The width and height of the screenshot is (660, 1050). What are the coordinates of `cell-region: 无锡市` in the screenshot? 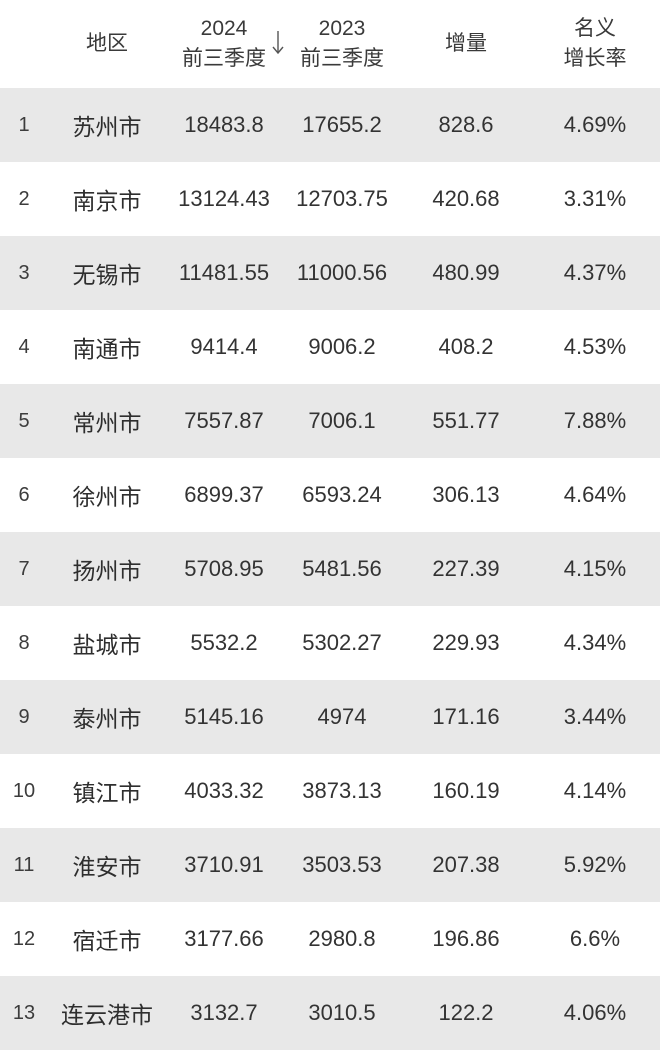 It's located at (107, 275).